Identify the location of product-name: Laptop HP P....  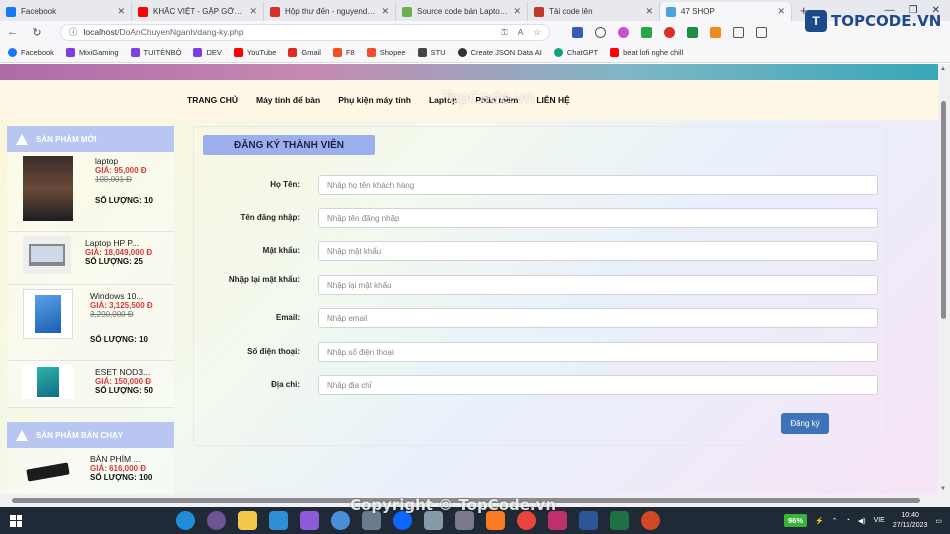
(118, 243).